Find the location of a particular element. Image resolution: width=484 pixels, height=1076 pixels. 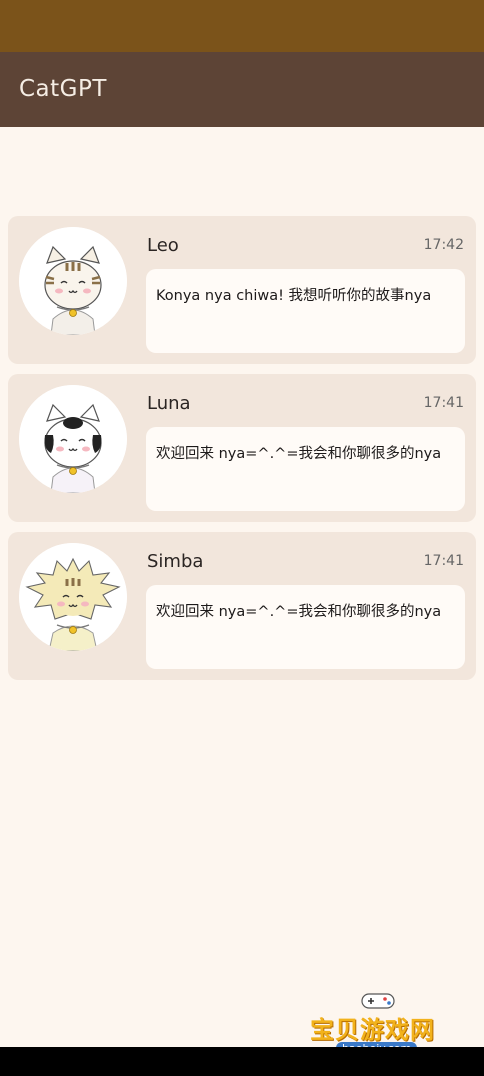

chat-name: Simba is located at coordinates (175, 561).